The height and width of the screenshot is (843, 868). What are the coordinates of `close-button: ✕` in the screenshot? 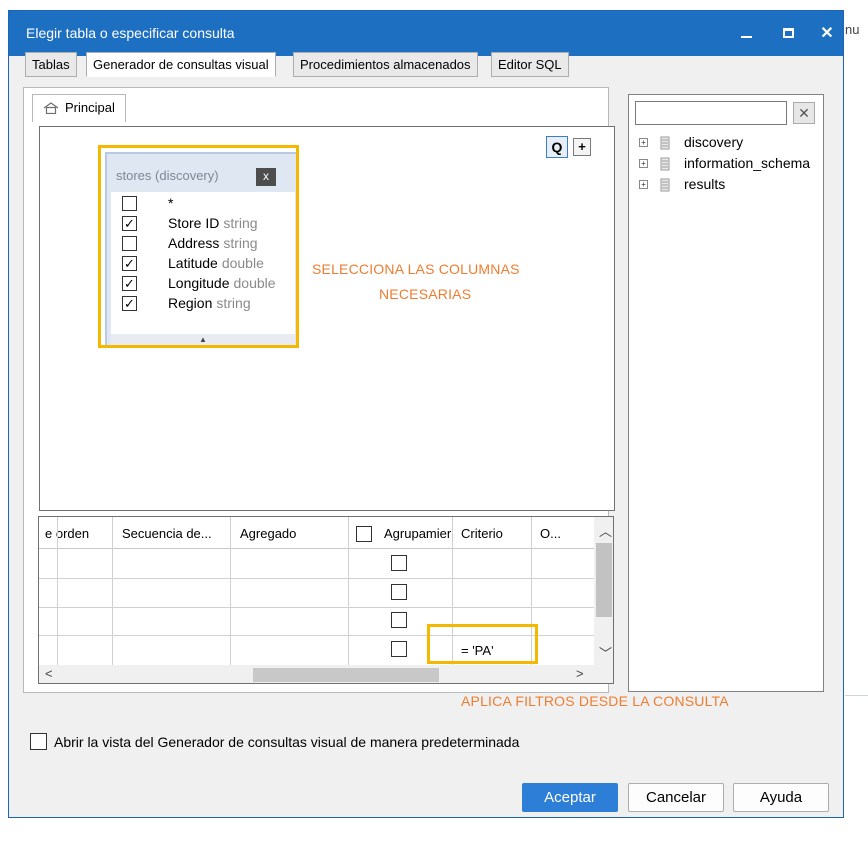 It's located at (827, 34).